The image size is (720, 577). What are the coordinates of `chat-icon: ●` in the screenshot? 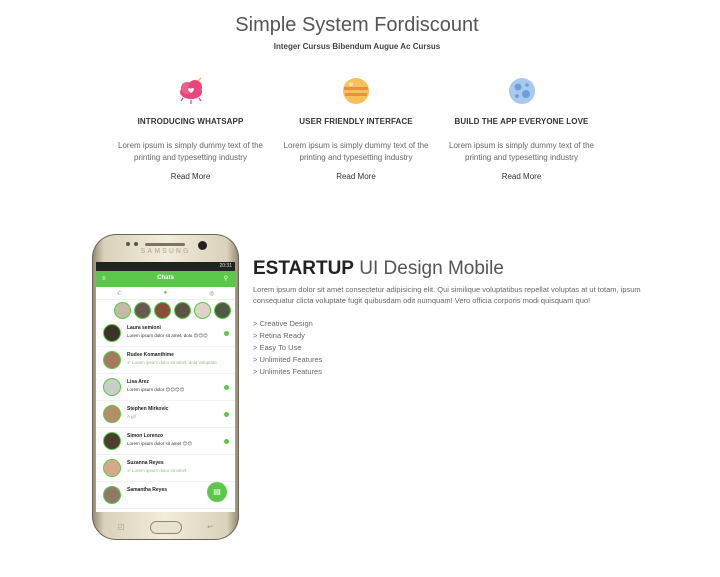 It's located at (165, 293).